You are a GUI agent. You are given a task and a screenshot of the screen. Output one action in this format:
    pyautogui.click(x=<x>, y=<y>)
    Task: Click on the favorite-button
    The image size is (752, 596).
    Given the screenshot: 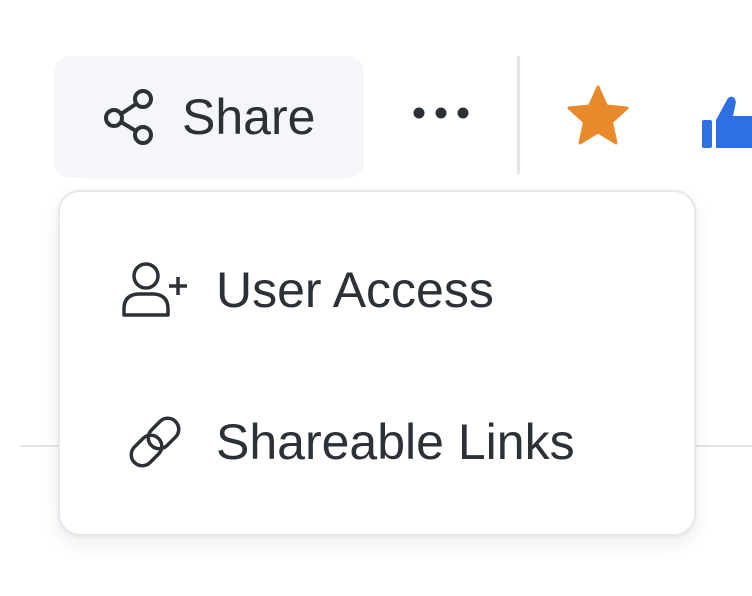 What is the action you would take?
    pyautogui.click(x=598, y=118)
    